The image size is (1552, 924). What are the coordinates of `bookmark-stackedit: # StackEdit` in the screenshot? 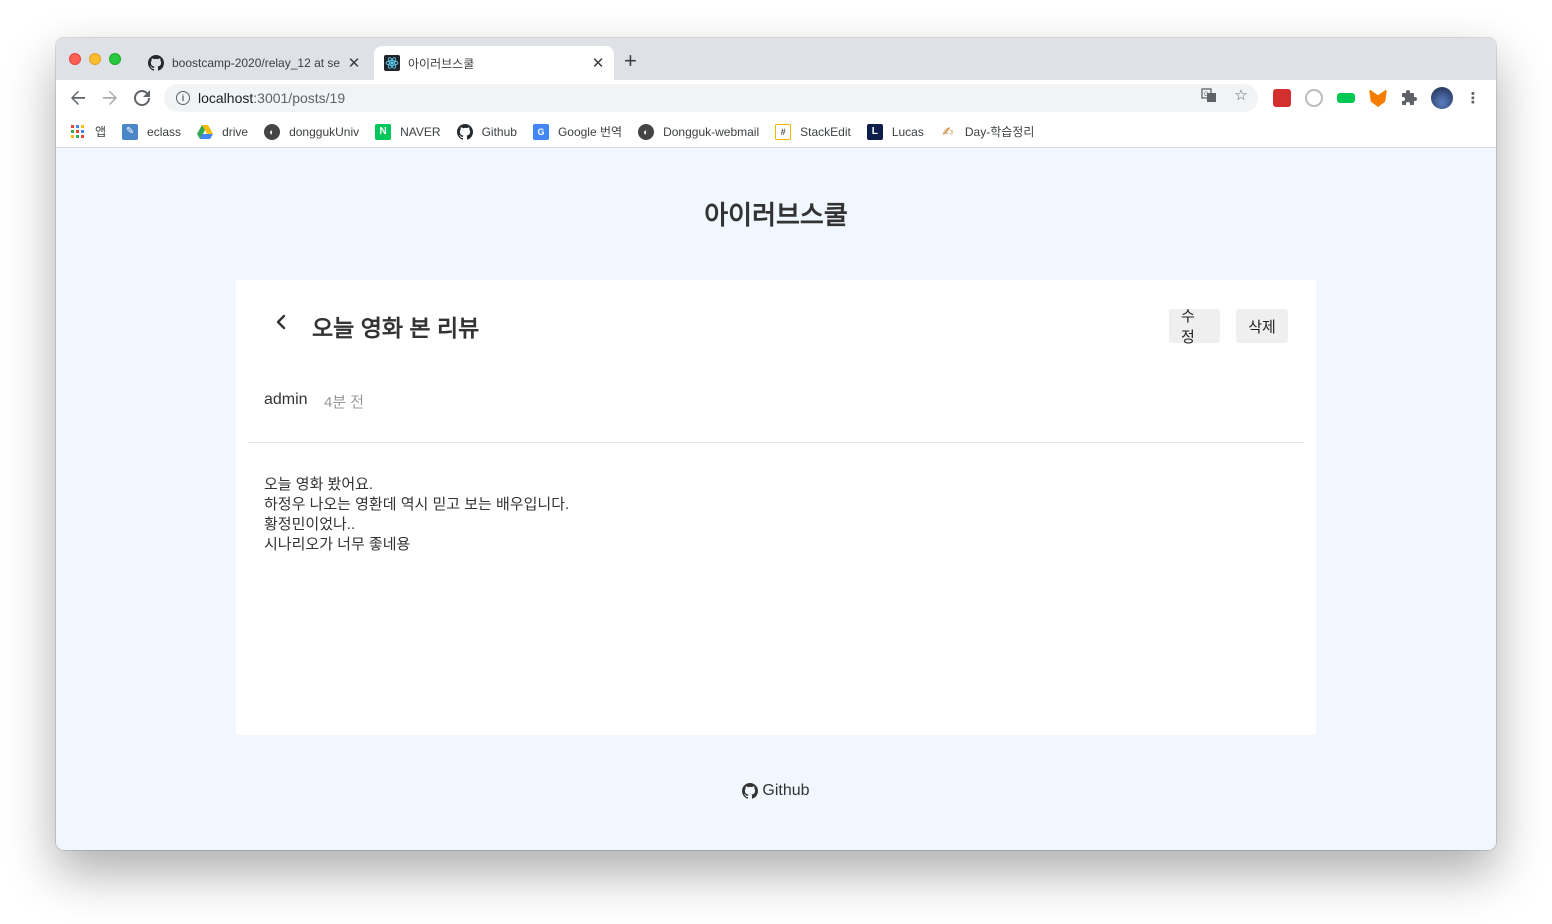 It's located at (813, 131).